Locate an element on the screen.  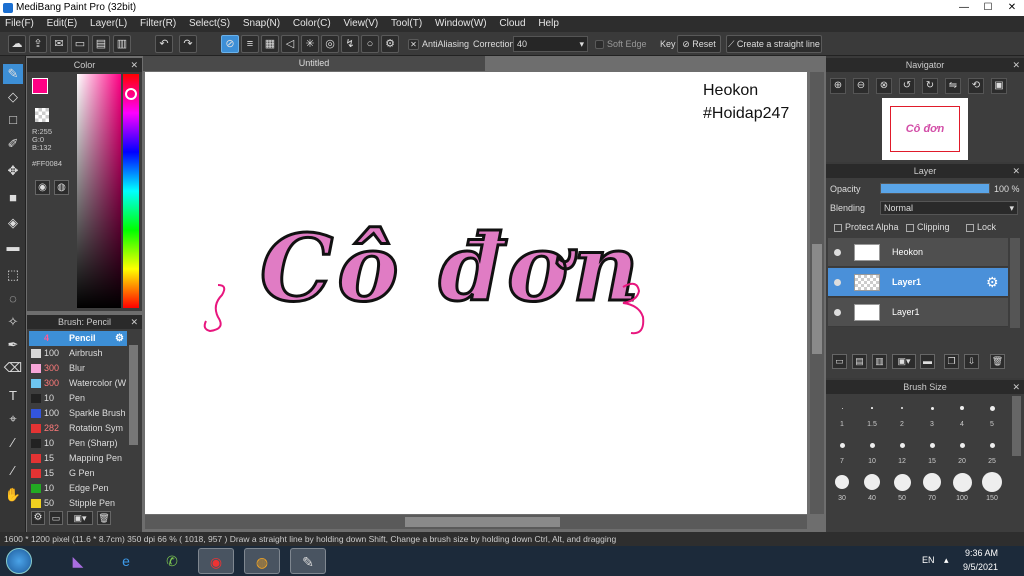
maximize-button: ☐ is located at coordinates (988, 8).